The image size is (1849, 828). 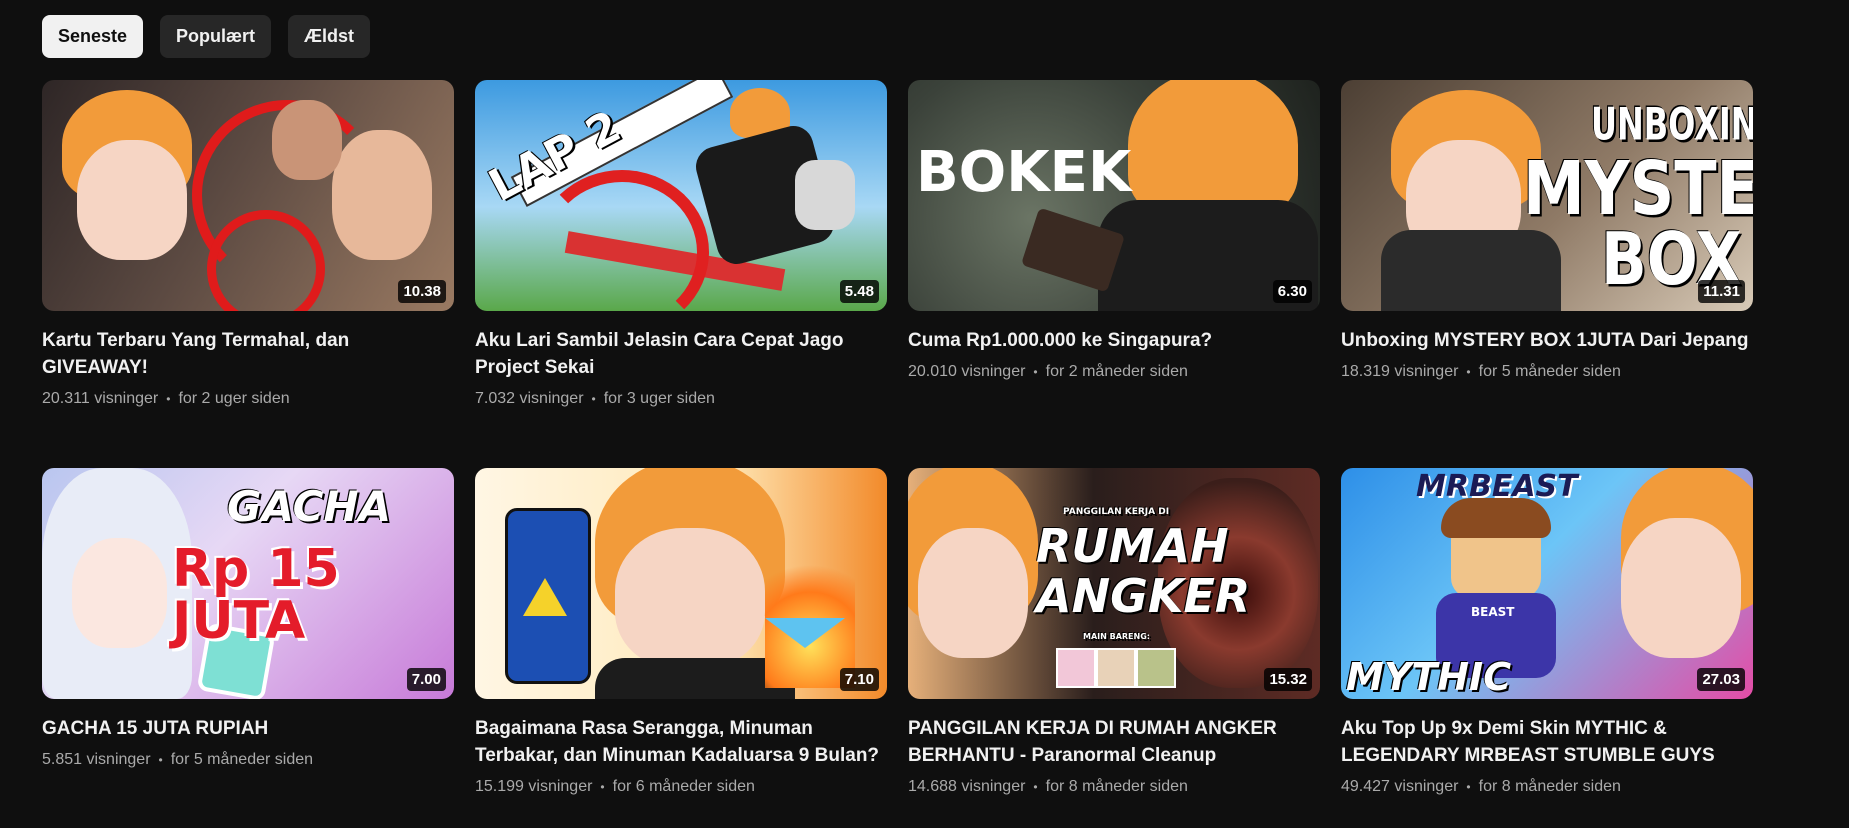 I want to click on video-duration: 27.03, so click(x=1721, y=679).